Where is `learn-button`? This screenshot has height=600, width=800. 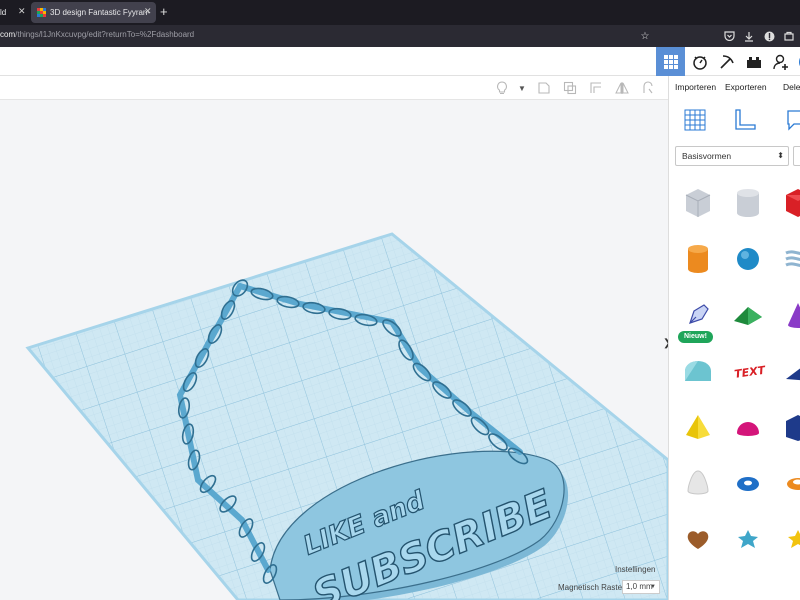 learn-button is located at coordinates (699, 61).